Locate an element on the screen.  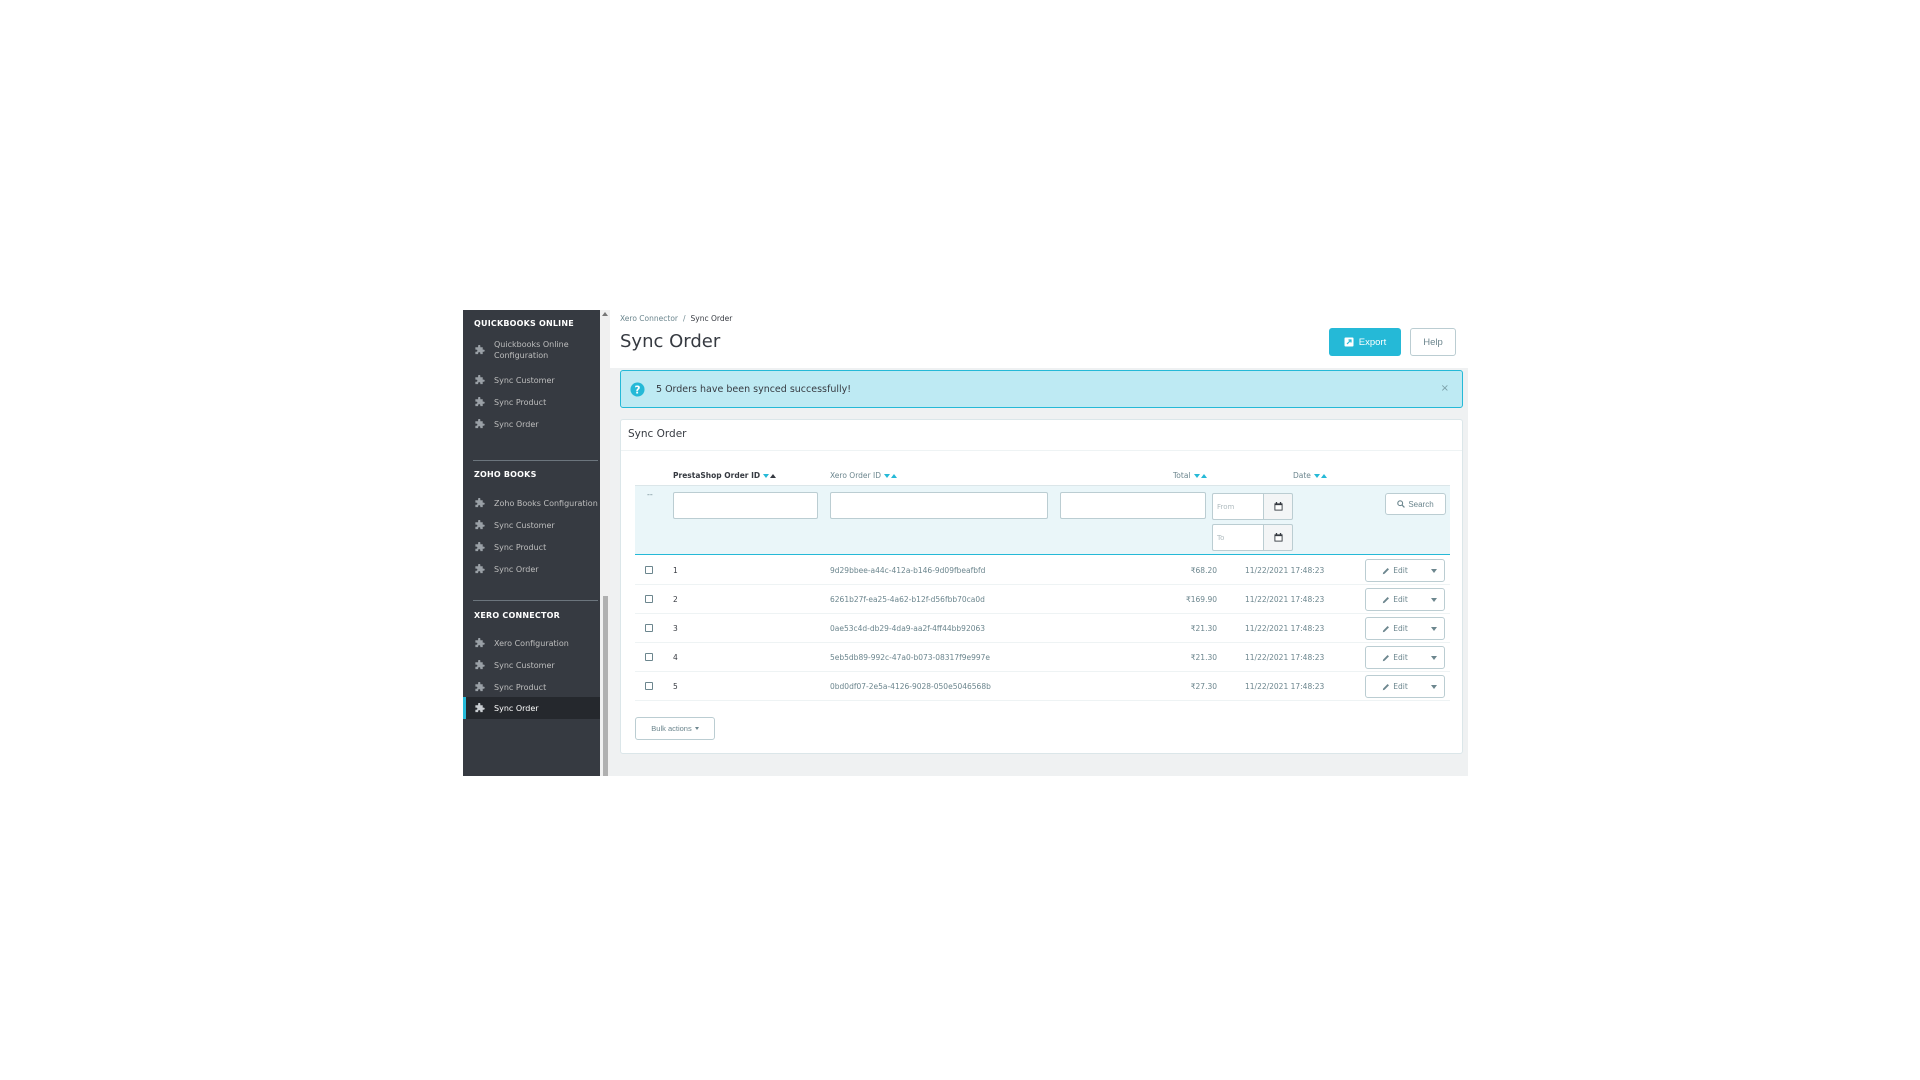
alert-close-button: × is located at coordinates (1445, 388).